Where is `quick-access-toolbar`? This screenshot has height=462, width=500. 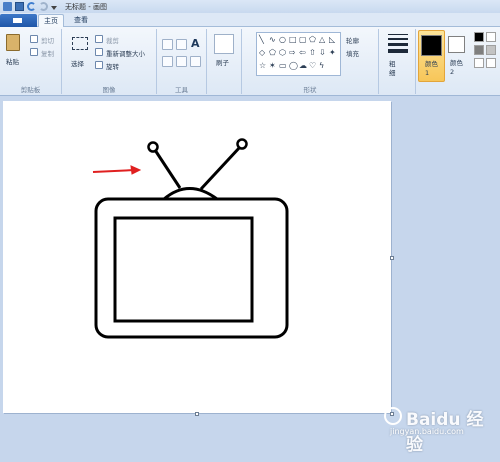
quick-access-toolbar is located at coordinates (28, 6).